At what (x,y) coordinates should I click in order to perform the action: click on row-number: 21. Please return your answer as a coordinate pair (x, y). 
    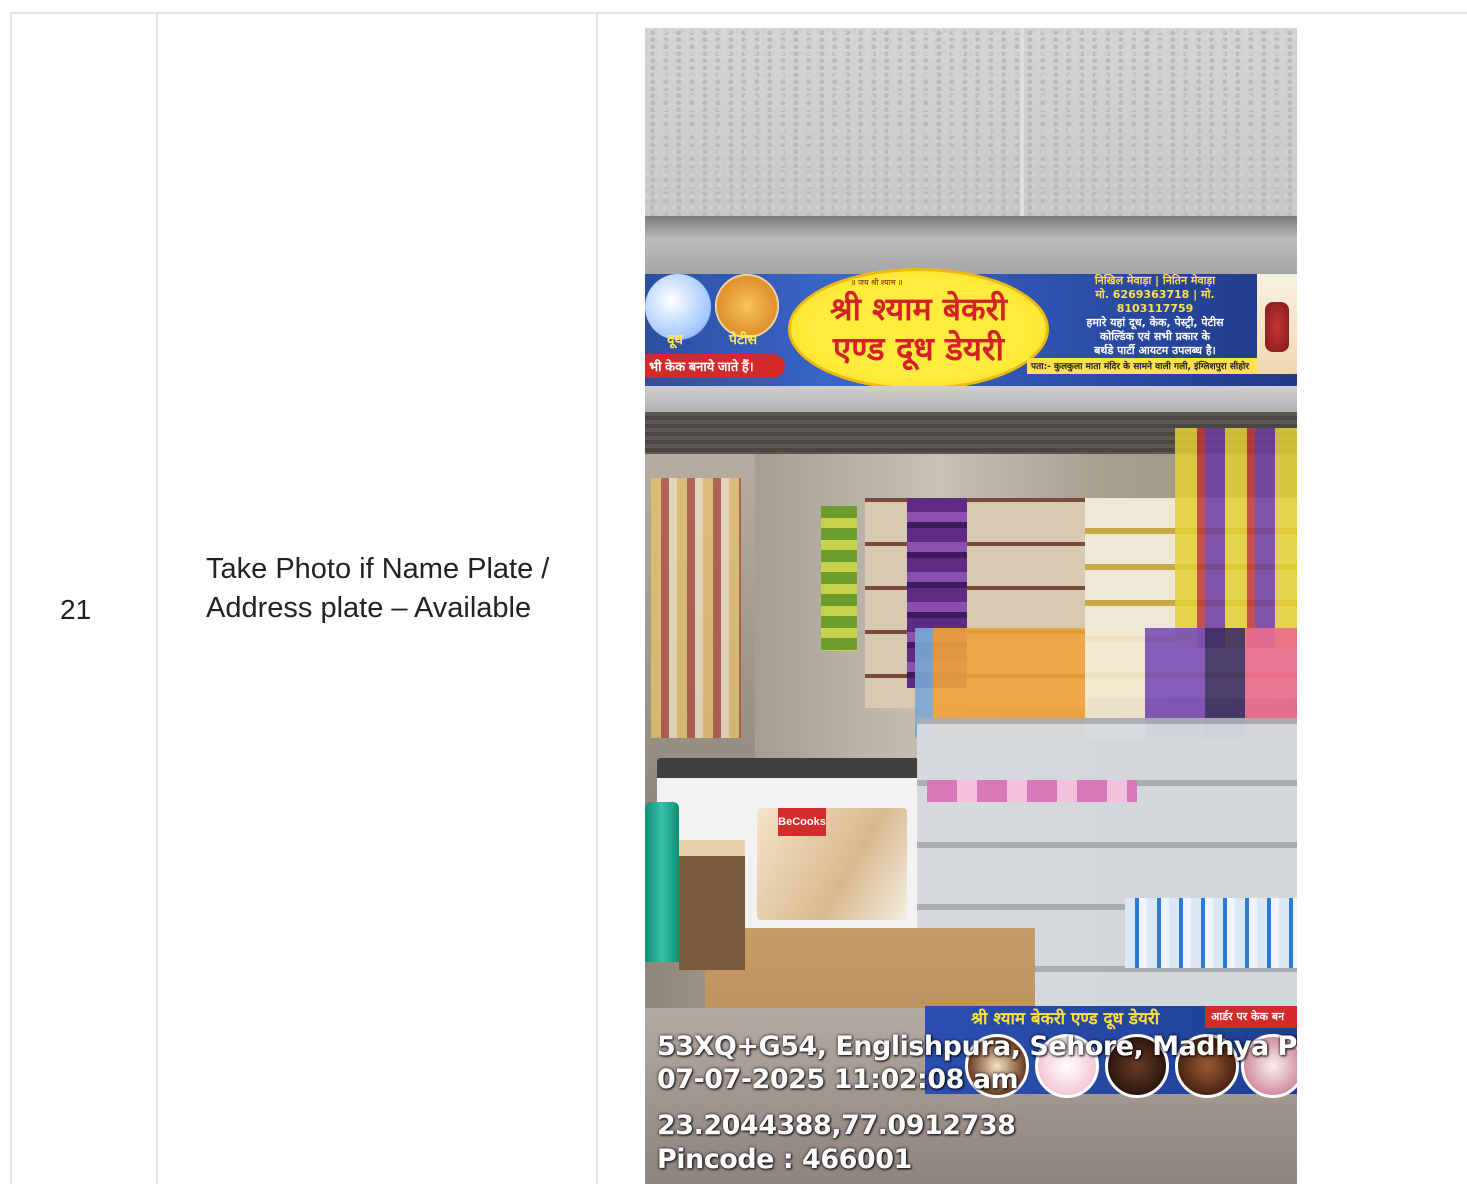
    Looking at the image, I should click on (76, 609).